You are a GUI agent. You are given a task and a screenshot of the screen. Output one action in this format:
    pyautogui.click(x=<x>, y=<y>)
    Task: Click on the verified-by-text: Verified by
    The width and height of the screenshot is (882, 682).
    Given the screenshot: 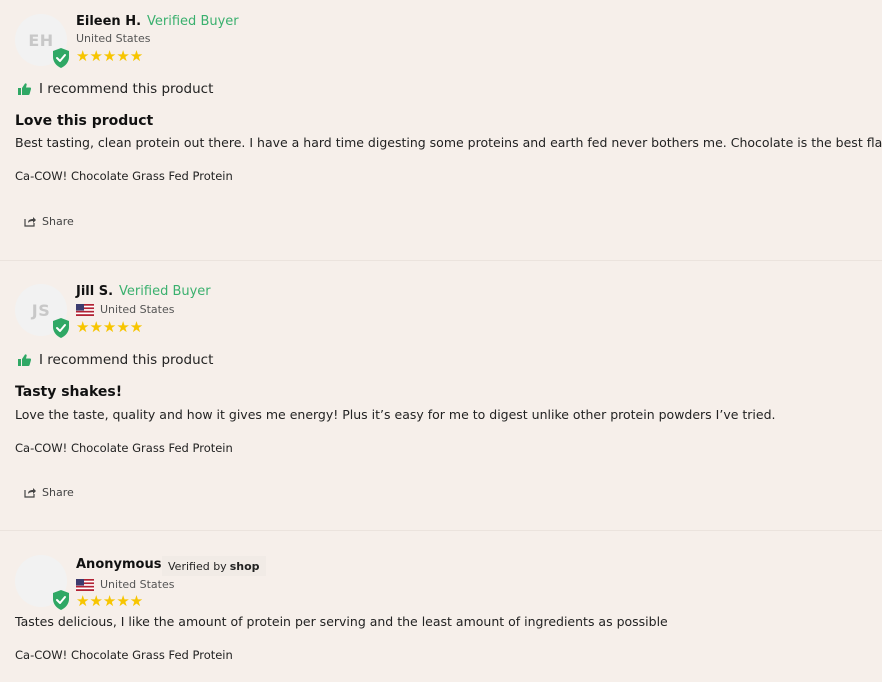 What is the action you would take?
    pyautogui.click(x=197, y=566)
    